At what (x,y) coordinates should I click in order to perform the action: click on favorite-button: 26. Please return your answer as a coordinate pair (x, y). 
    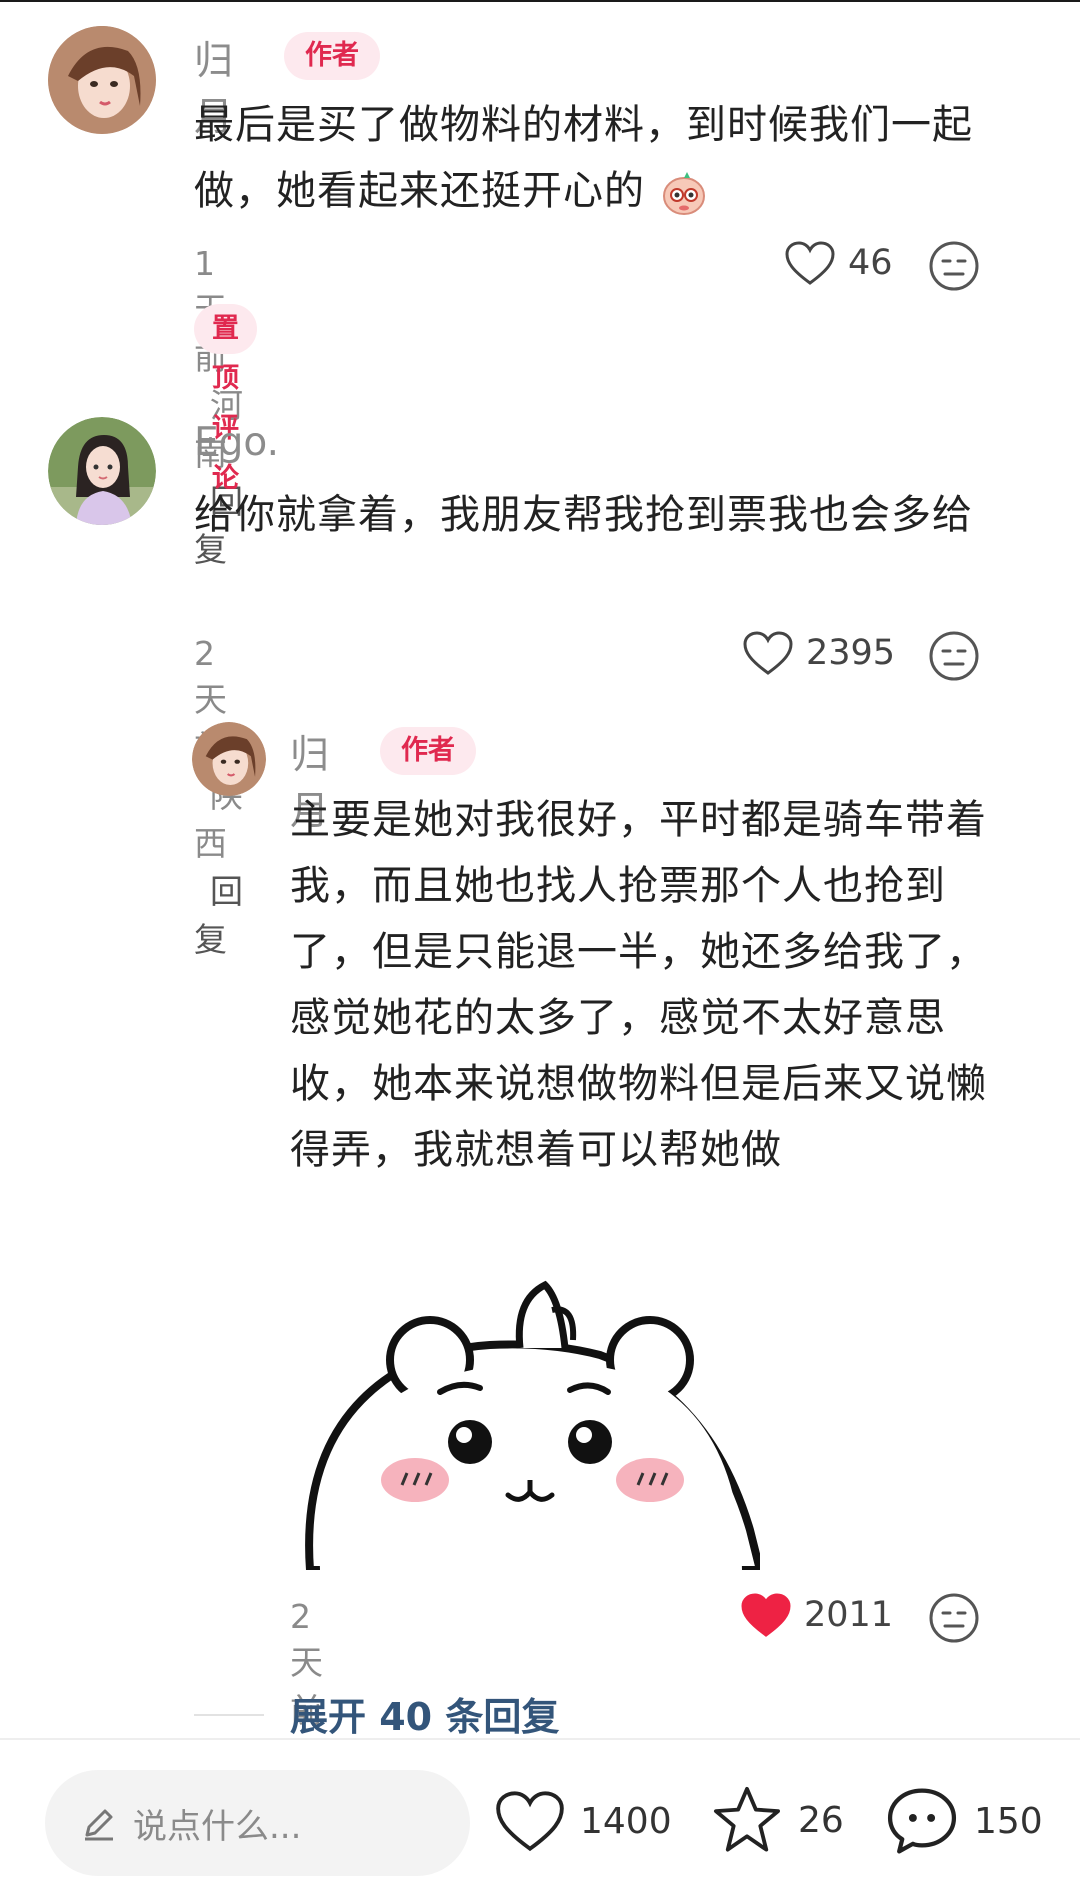
    Looking at the image, I should click on (777, 1820).